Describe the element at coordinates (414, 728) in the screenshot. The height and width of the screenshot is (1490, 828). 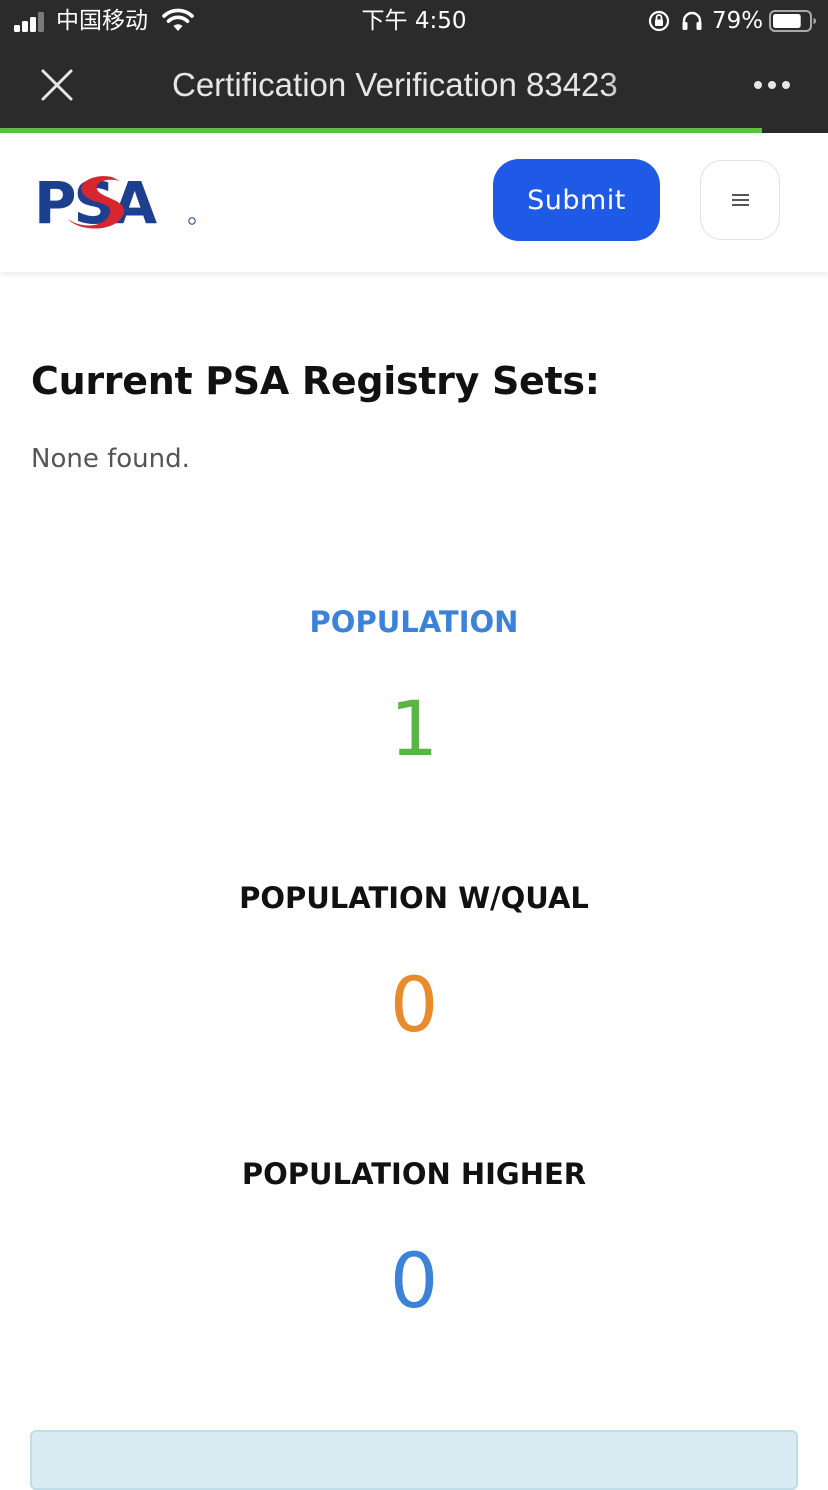
I see `population-value: 1` at that location.